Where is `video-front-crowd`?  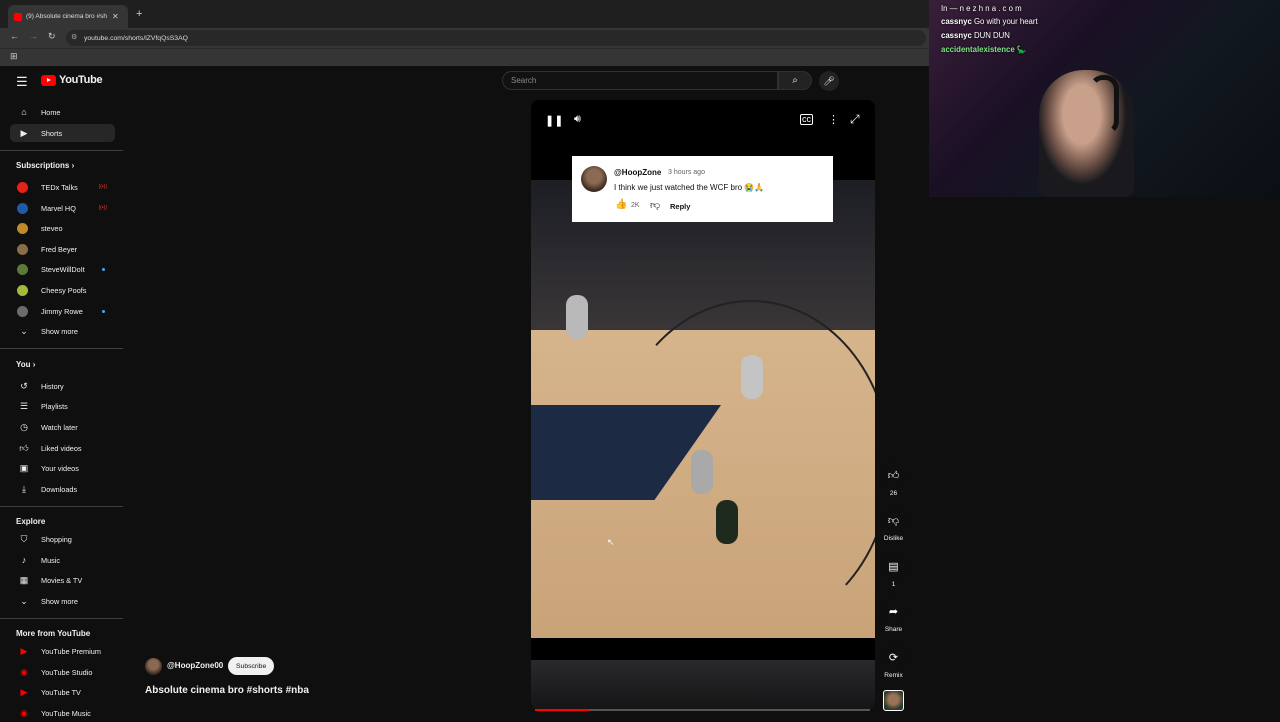 video-front-crowd is located at coordinates (703, 685).